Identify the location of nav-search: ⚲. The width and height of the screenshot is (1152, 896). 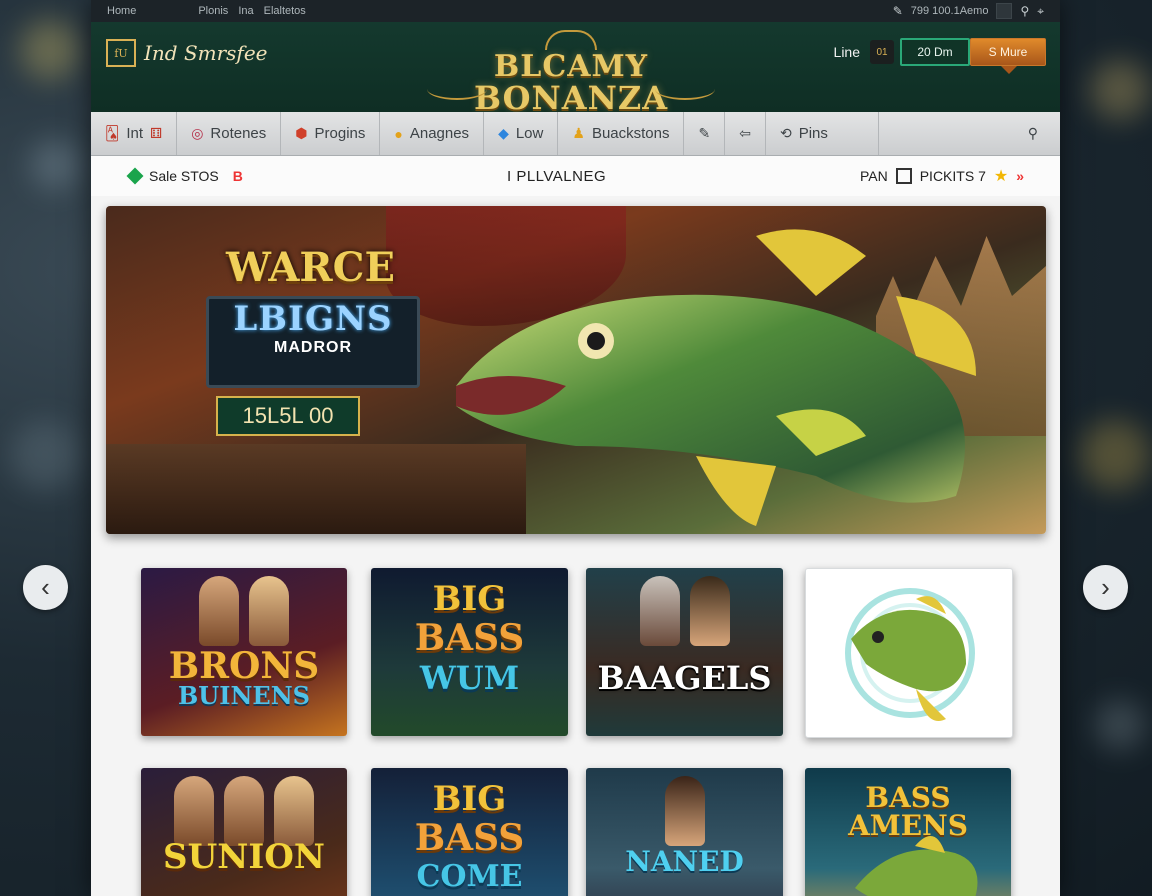
(1037, 133).